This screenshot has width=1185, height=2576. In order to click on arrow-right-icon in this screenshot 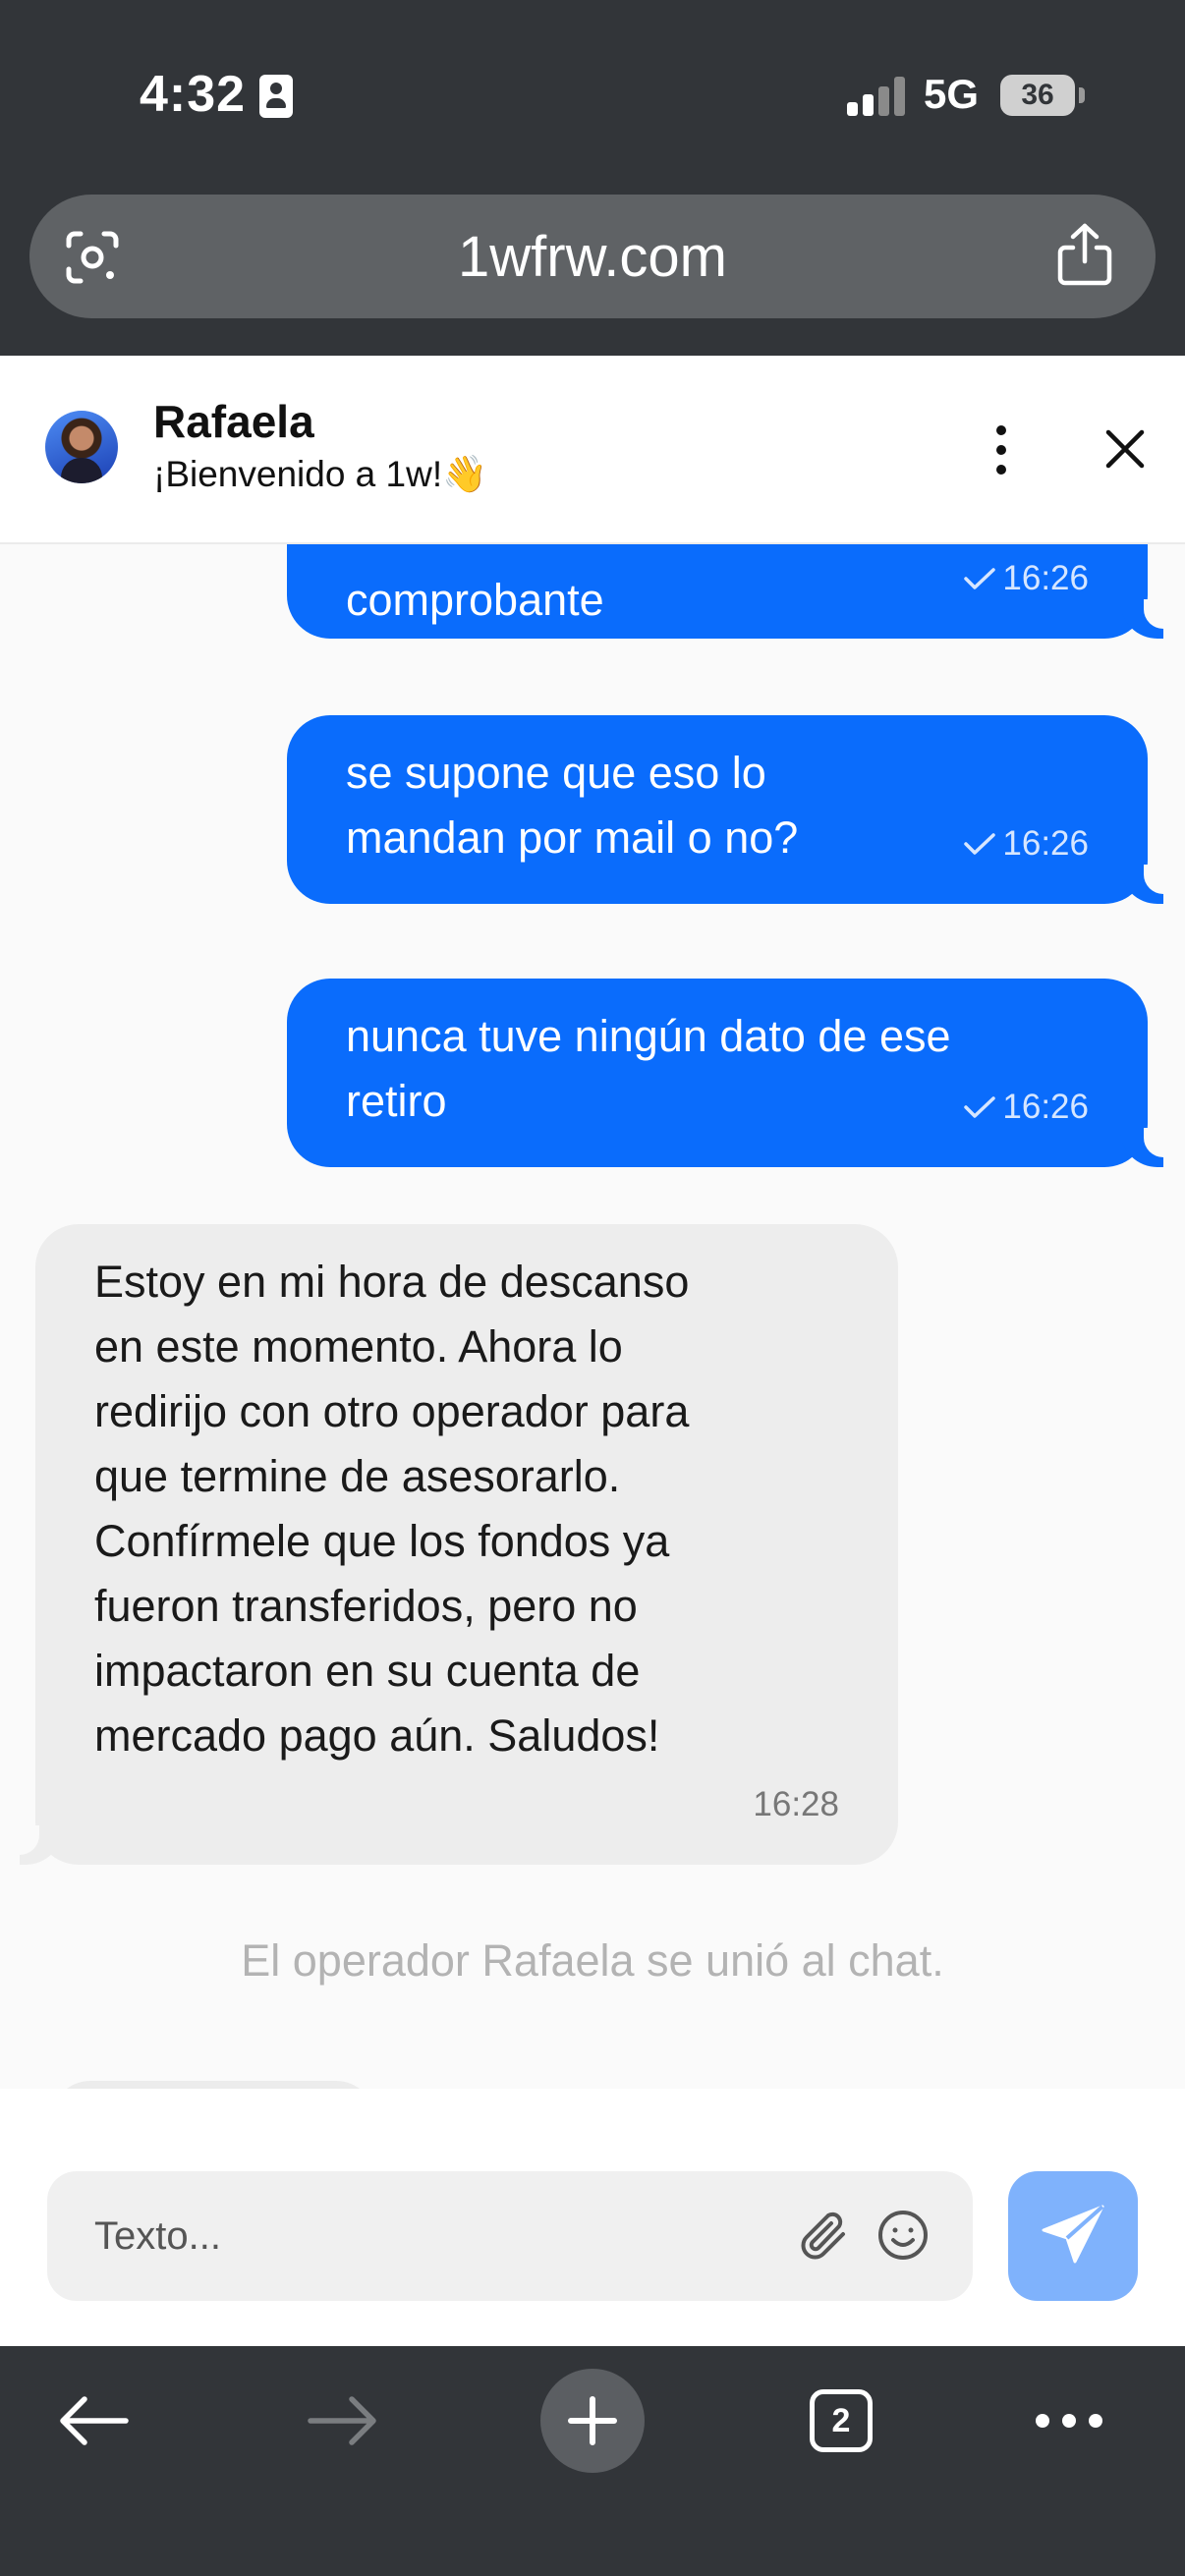, I will do `click(342, 2420)`.